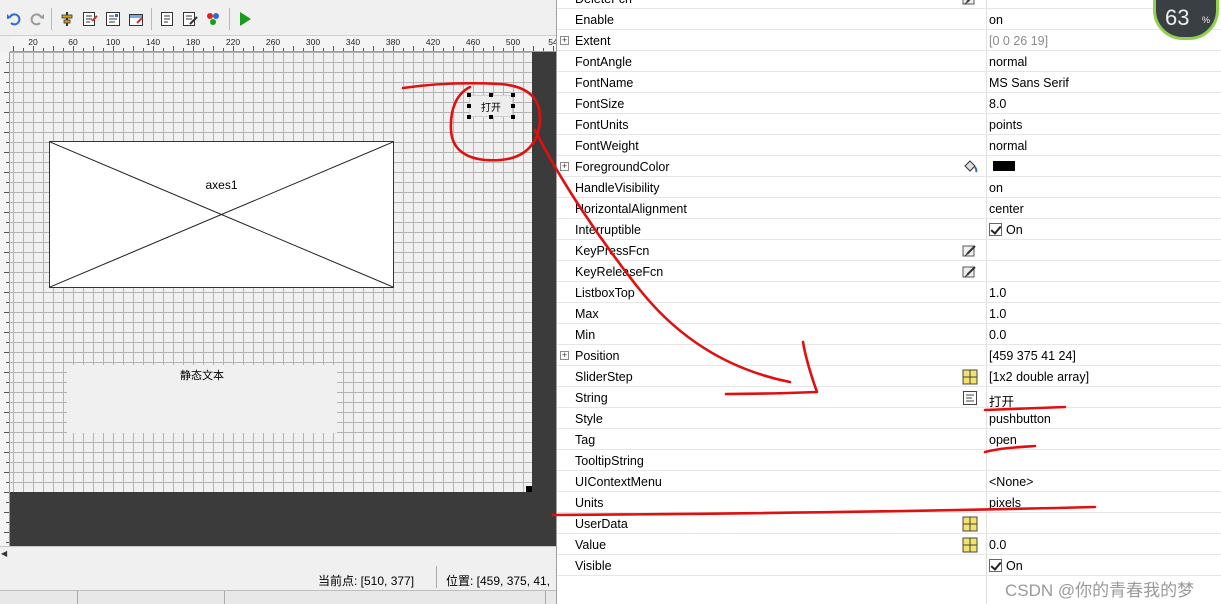  What do you see at coordinates (113, 19) in the screenshot?
I see `tab-order-editor-icon` at bounding box center [113, 19].